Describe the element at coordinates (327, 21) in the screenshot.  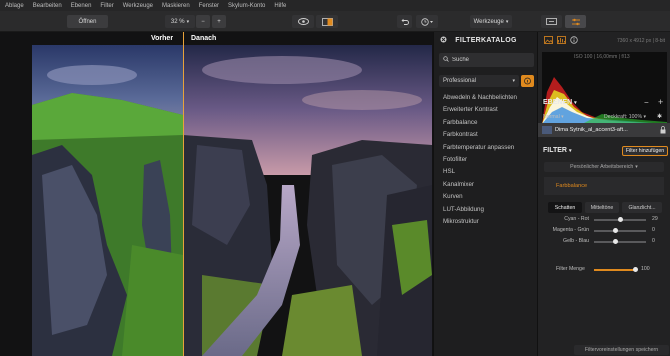
I see `compare-icon` at that location.